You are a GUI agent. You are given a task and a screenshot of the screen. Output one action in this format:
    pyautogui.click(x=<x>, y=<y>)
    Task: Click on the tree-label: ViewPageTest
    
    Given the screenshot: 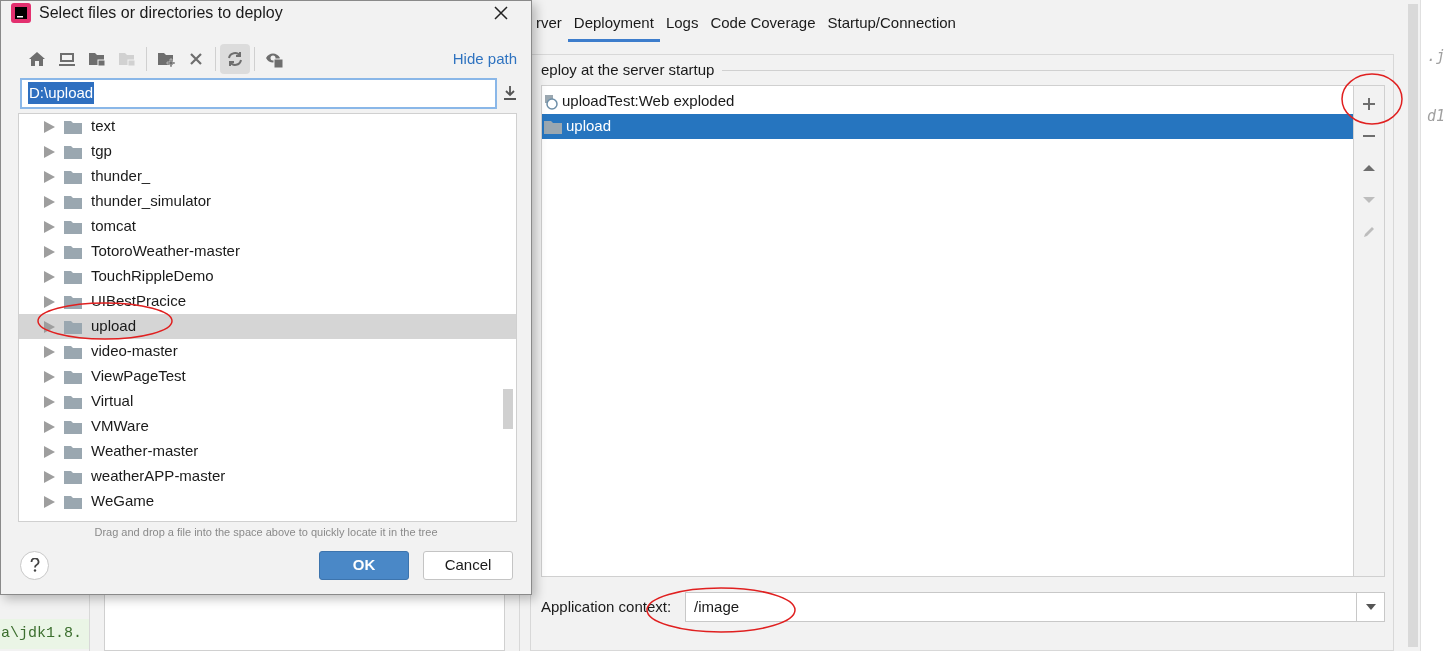 What is the action you would take?
    pyautogui.click(x=138, y=376)
    